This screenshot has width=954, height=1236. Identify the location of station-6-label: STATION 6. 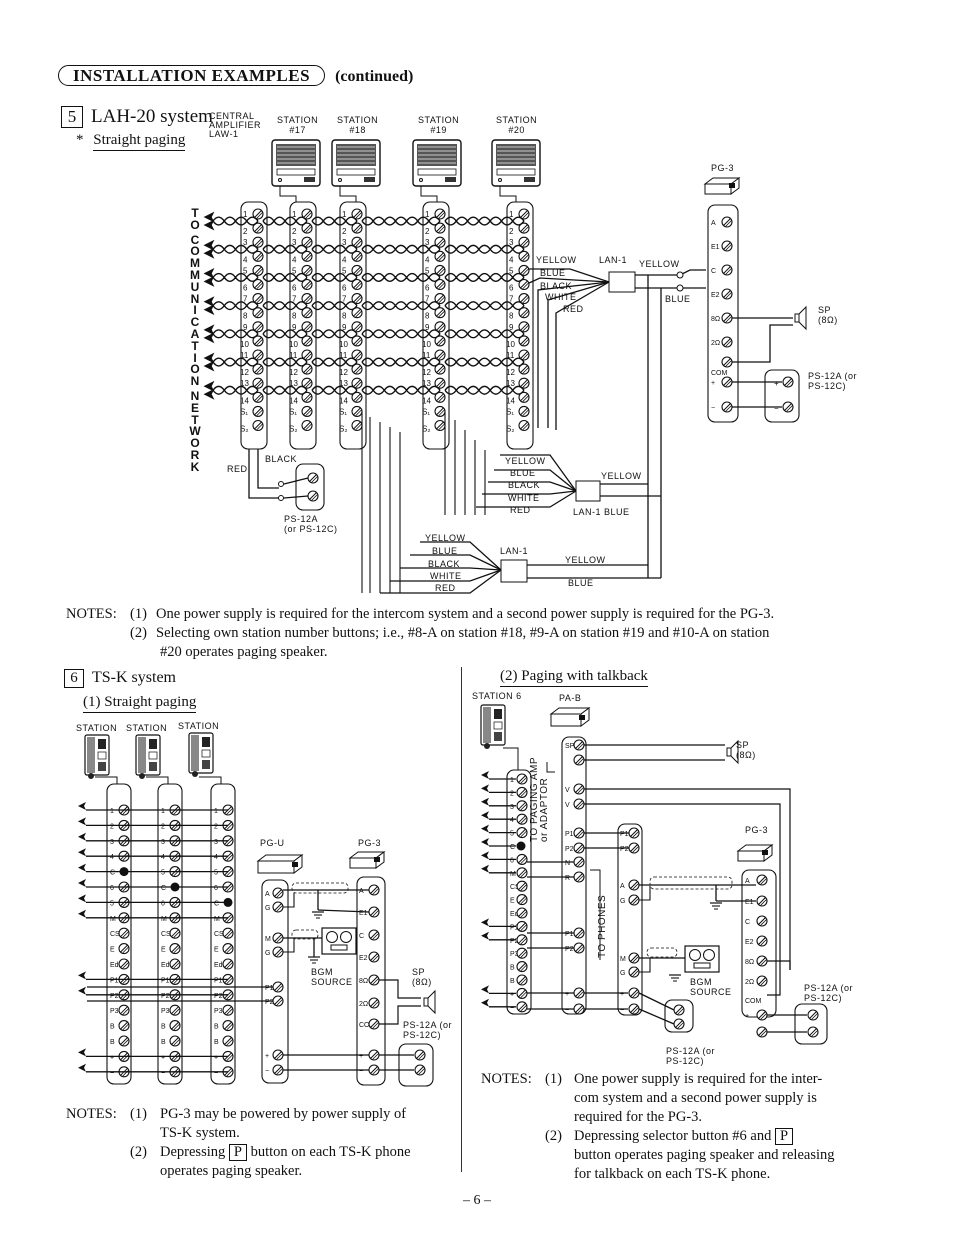
(497, 696).